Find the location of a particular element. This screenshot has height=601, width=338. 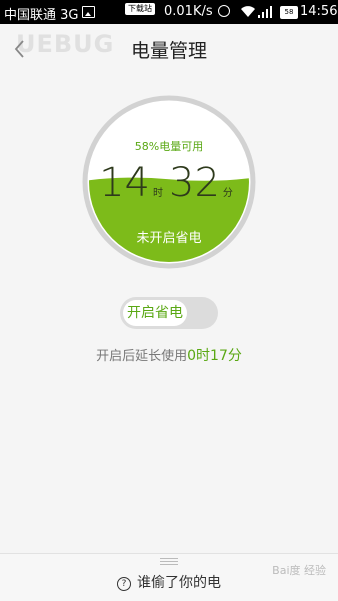

status-bar: 中国联通 3G 下载站 0.01K/s 58 14:56 is located at coordinates (169, 12).